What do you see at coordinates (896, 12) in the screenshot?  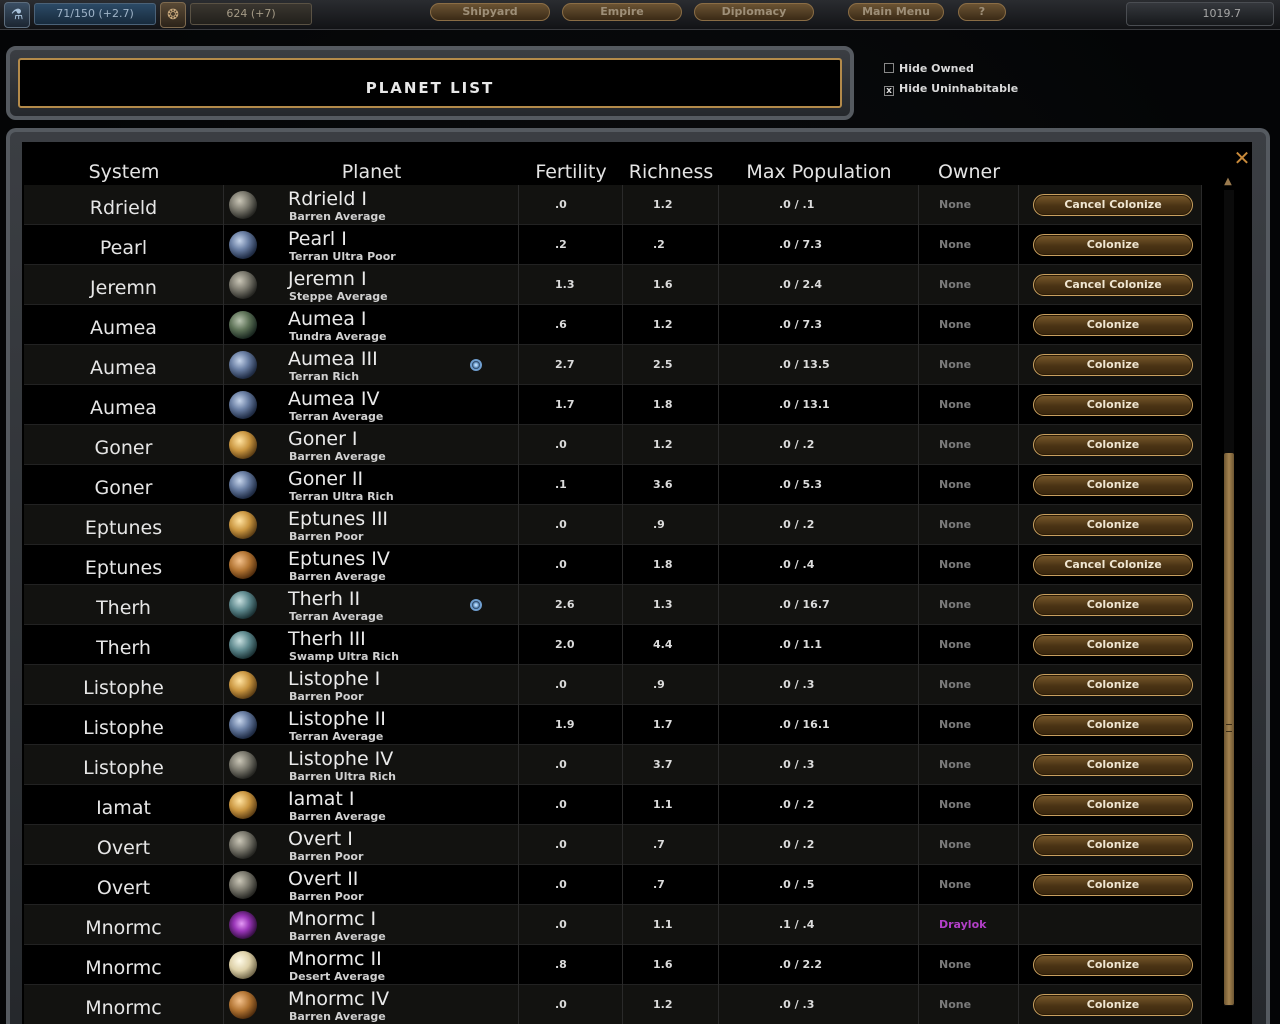 I see `main-menu-button: Main Menu` at bounding box center [896, 12].